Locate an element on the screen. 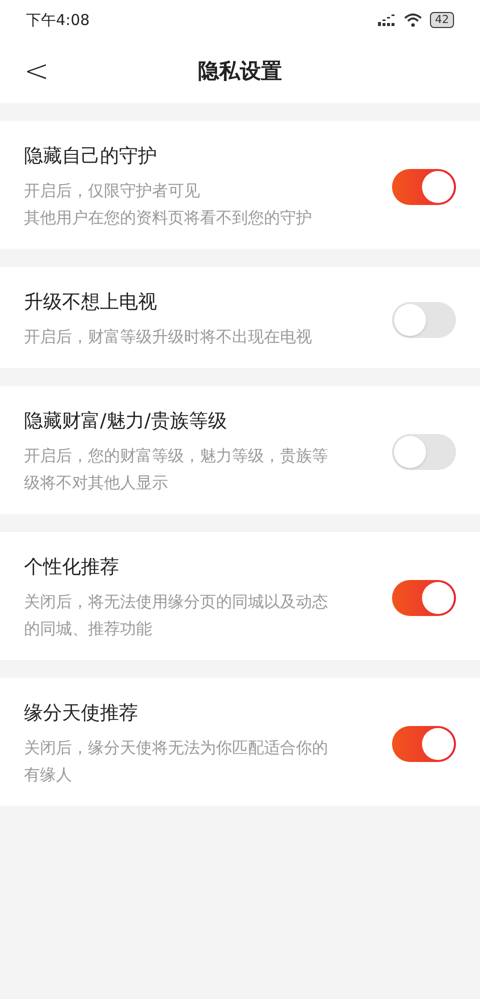 This screenshot has width=480, height=999. setting-title: 个性化推荐 is located at coordinates (72, 567).